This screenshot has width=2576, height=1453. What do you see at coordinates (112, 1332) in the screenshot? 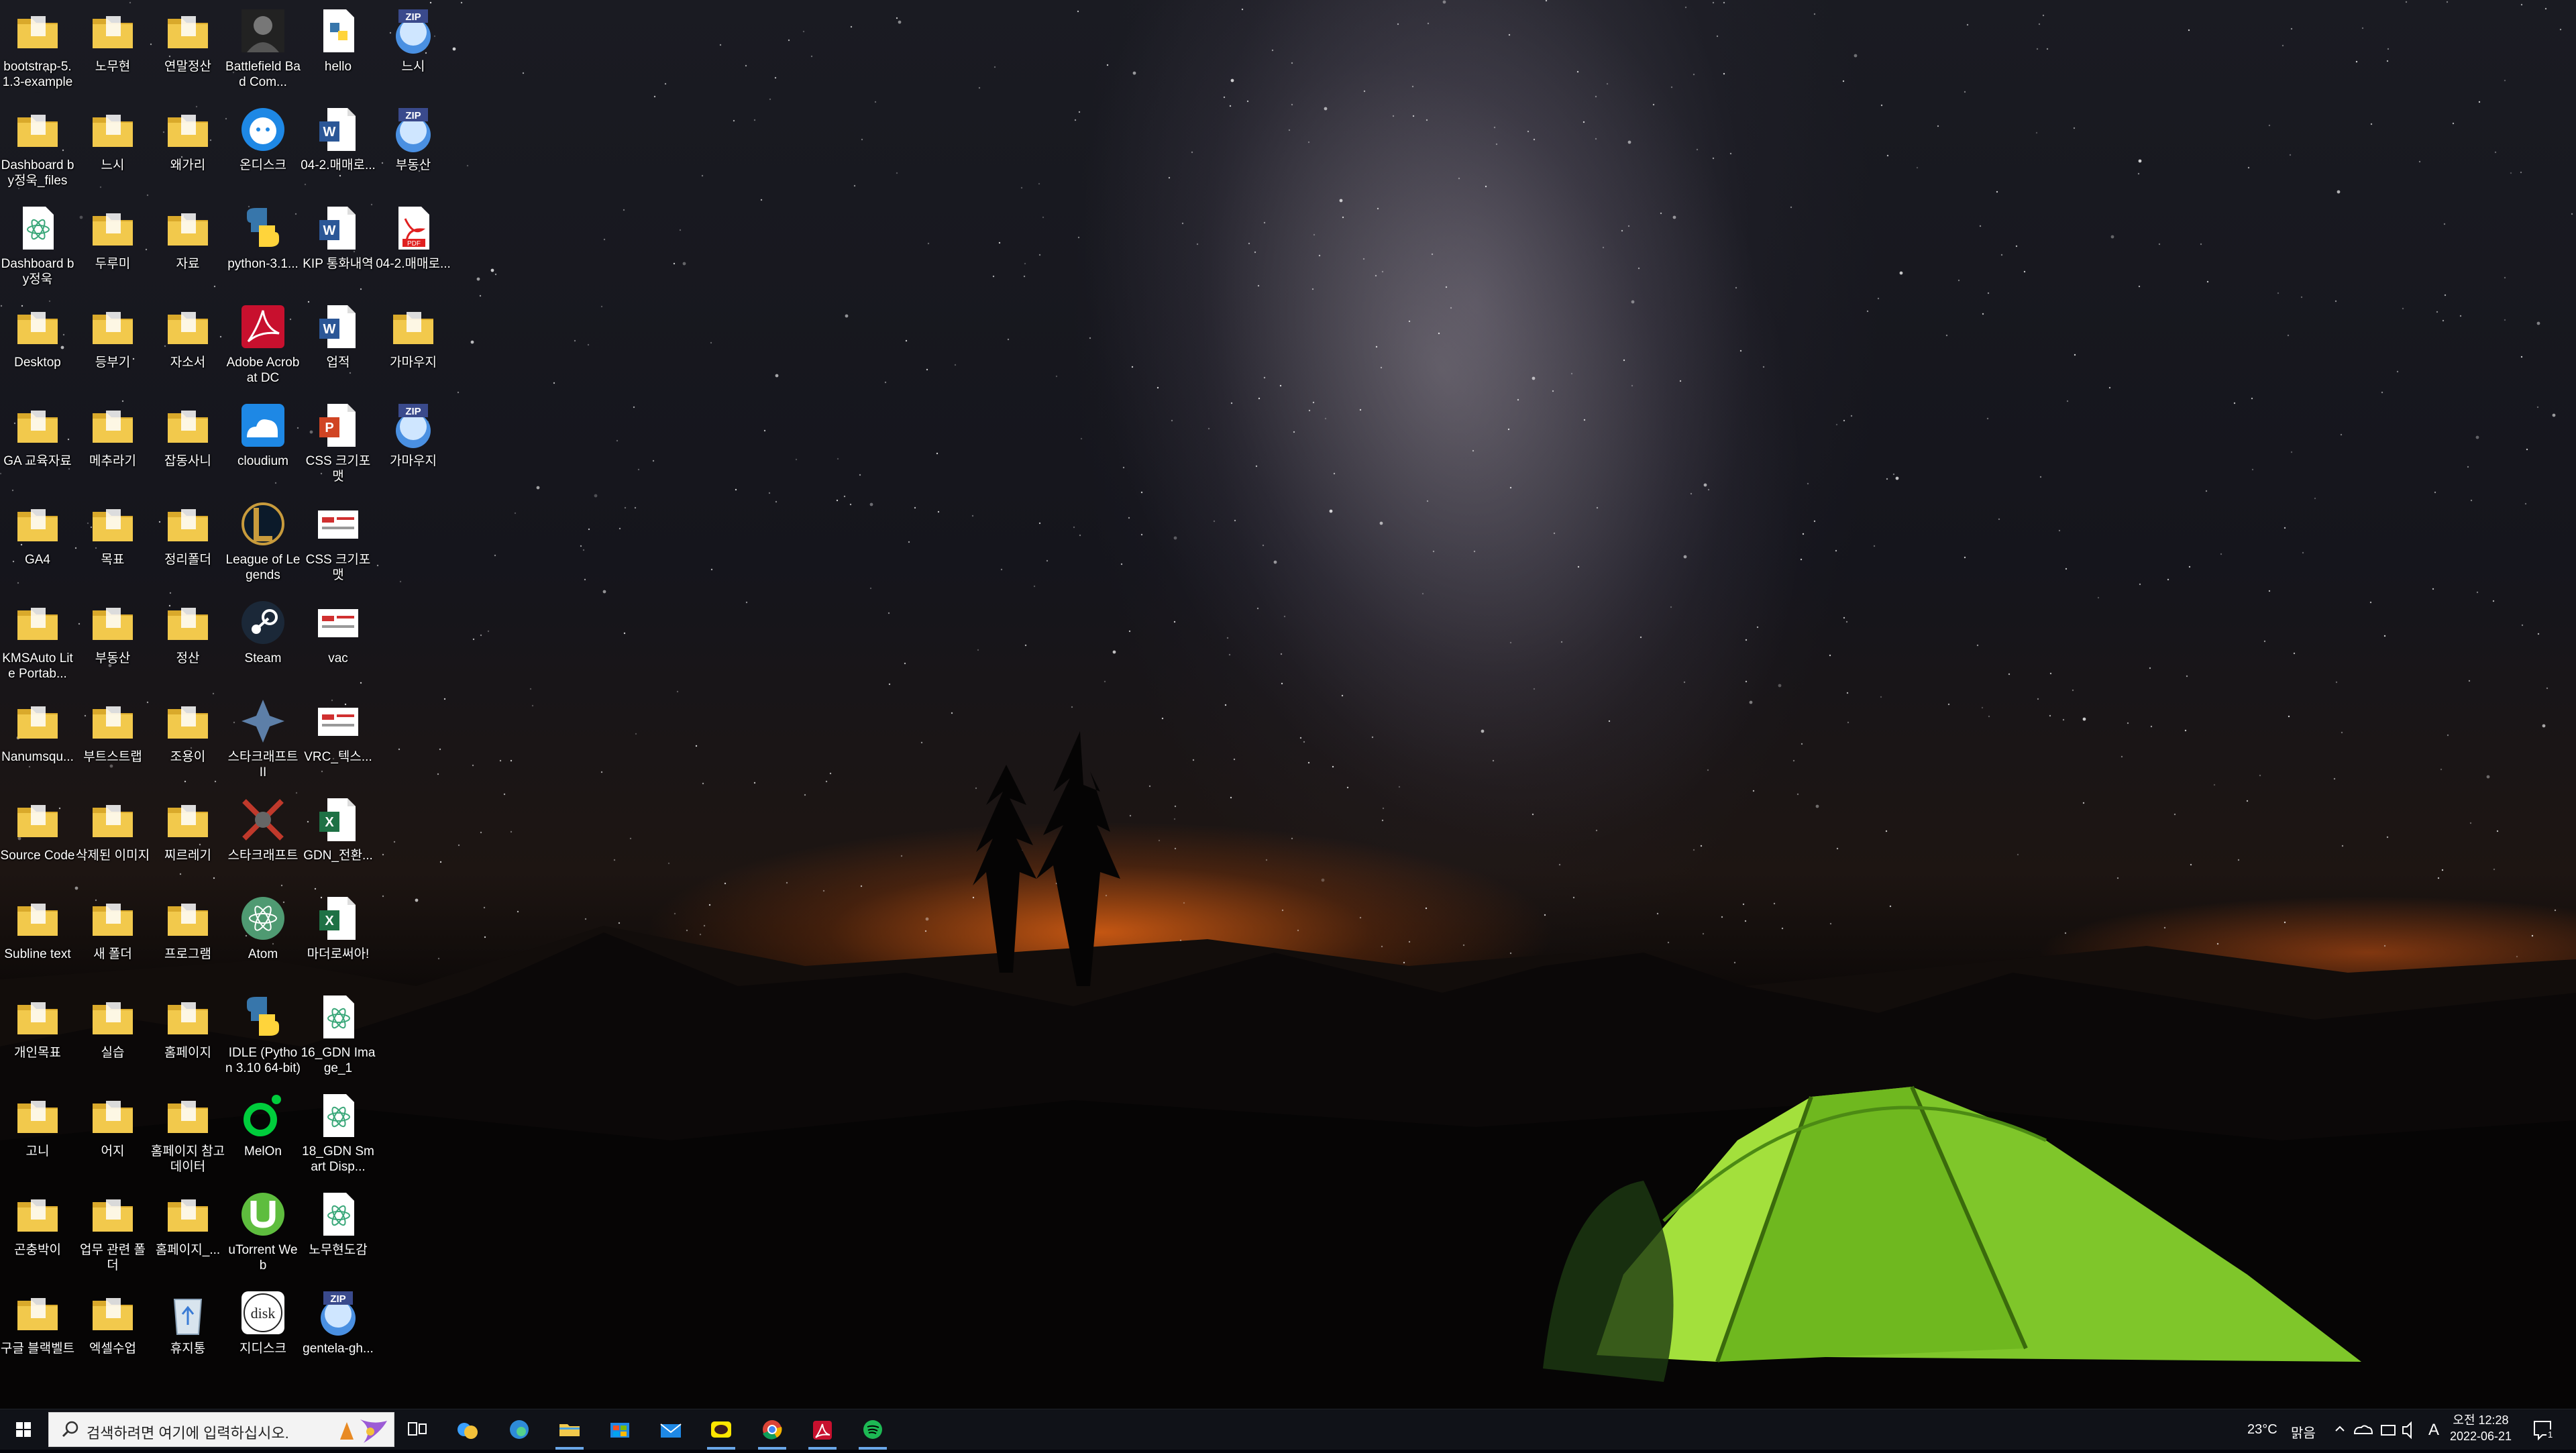
I see `desktop-icon: 엑셀수업` at bounding box center [112, 1332].